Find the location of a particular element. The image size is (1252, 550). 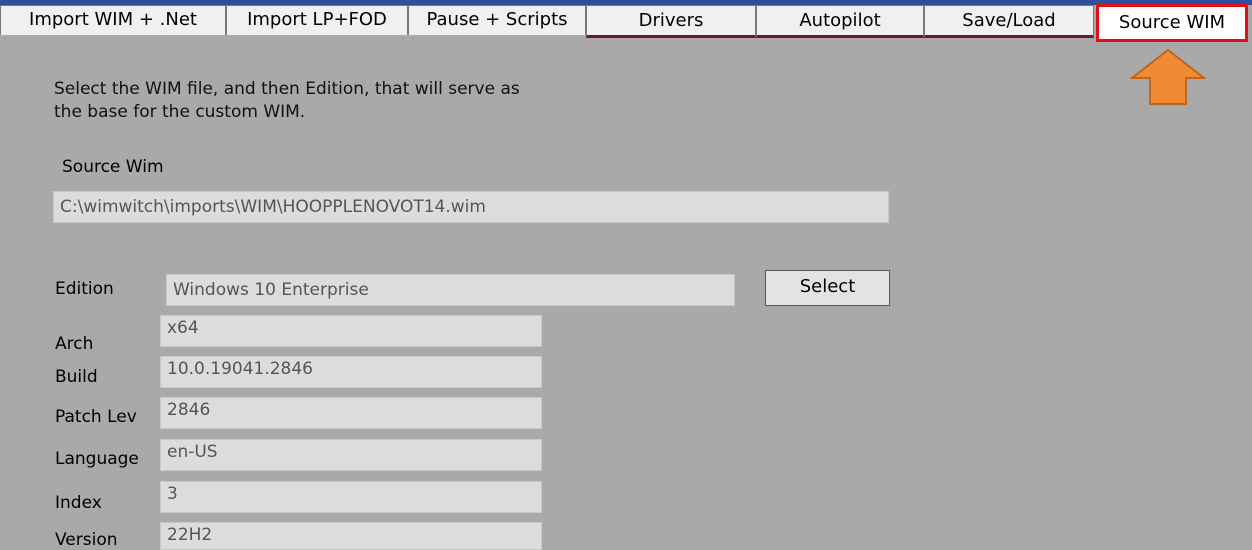

version-label: Version is located at coordinates (86, 540).